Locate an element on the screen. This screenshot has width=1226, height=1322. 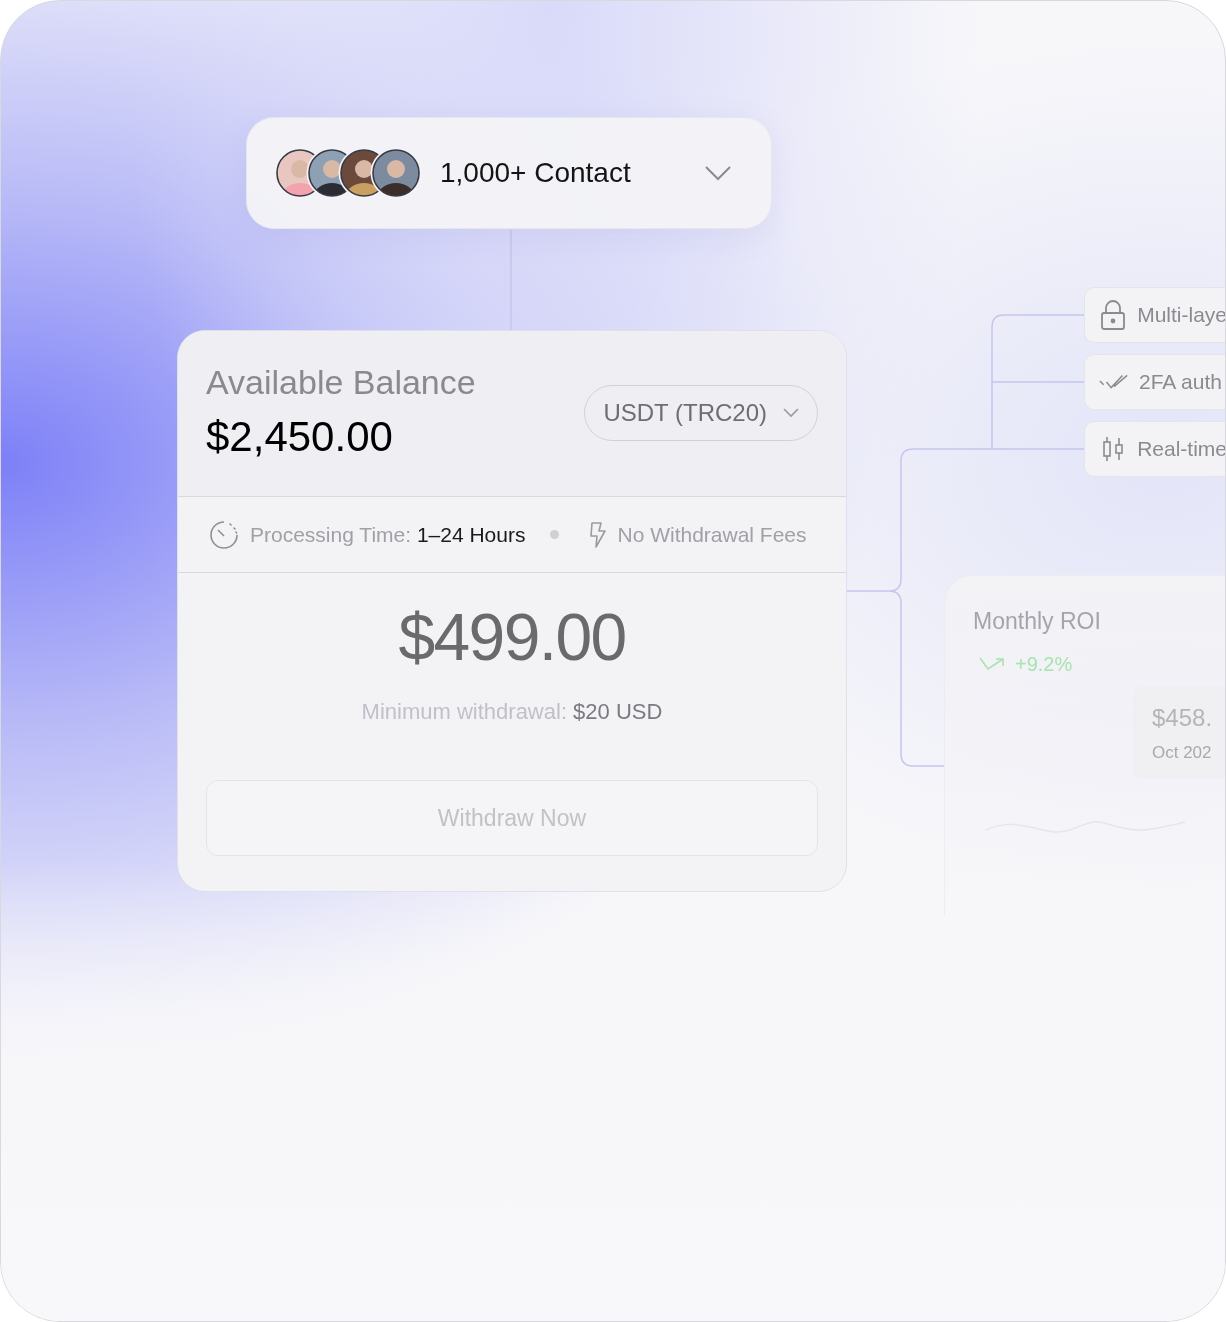
tooltip-date: Oct 202 is located at coordinates (1182, 753).